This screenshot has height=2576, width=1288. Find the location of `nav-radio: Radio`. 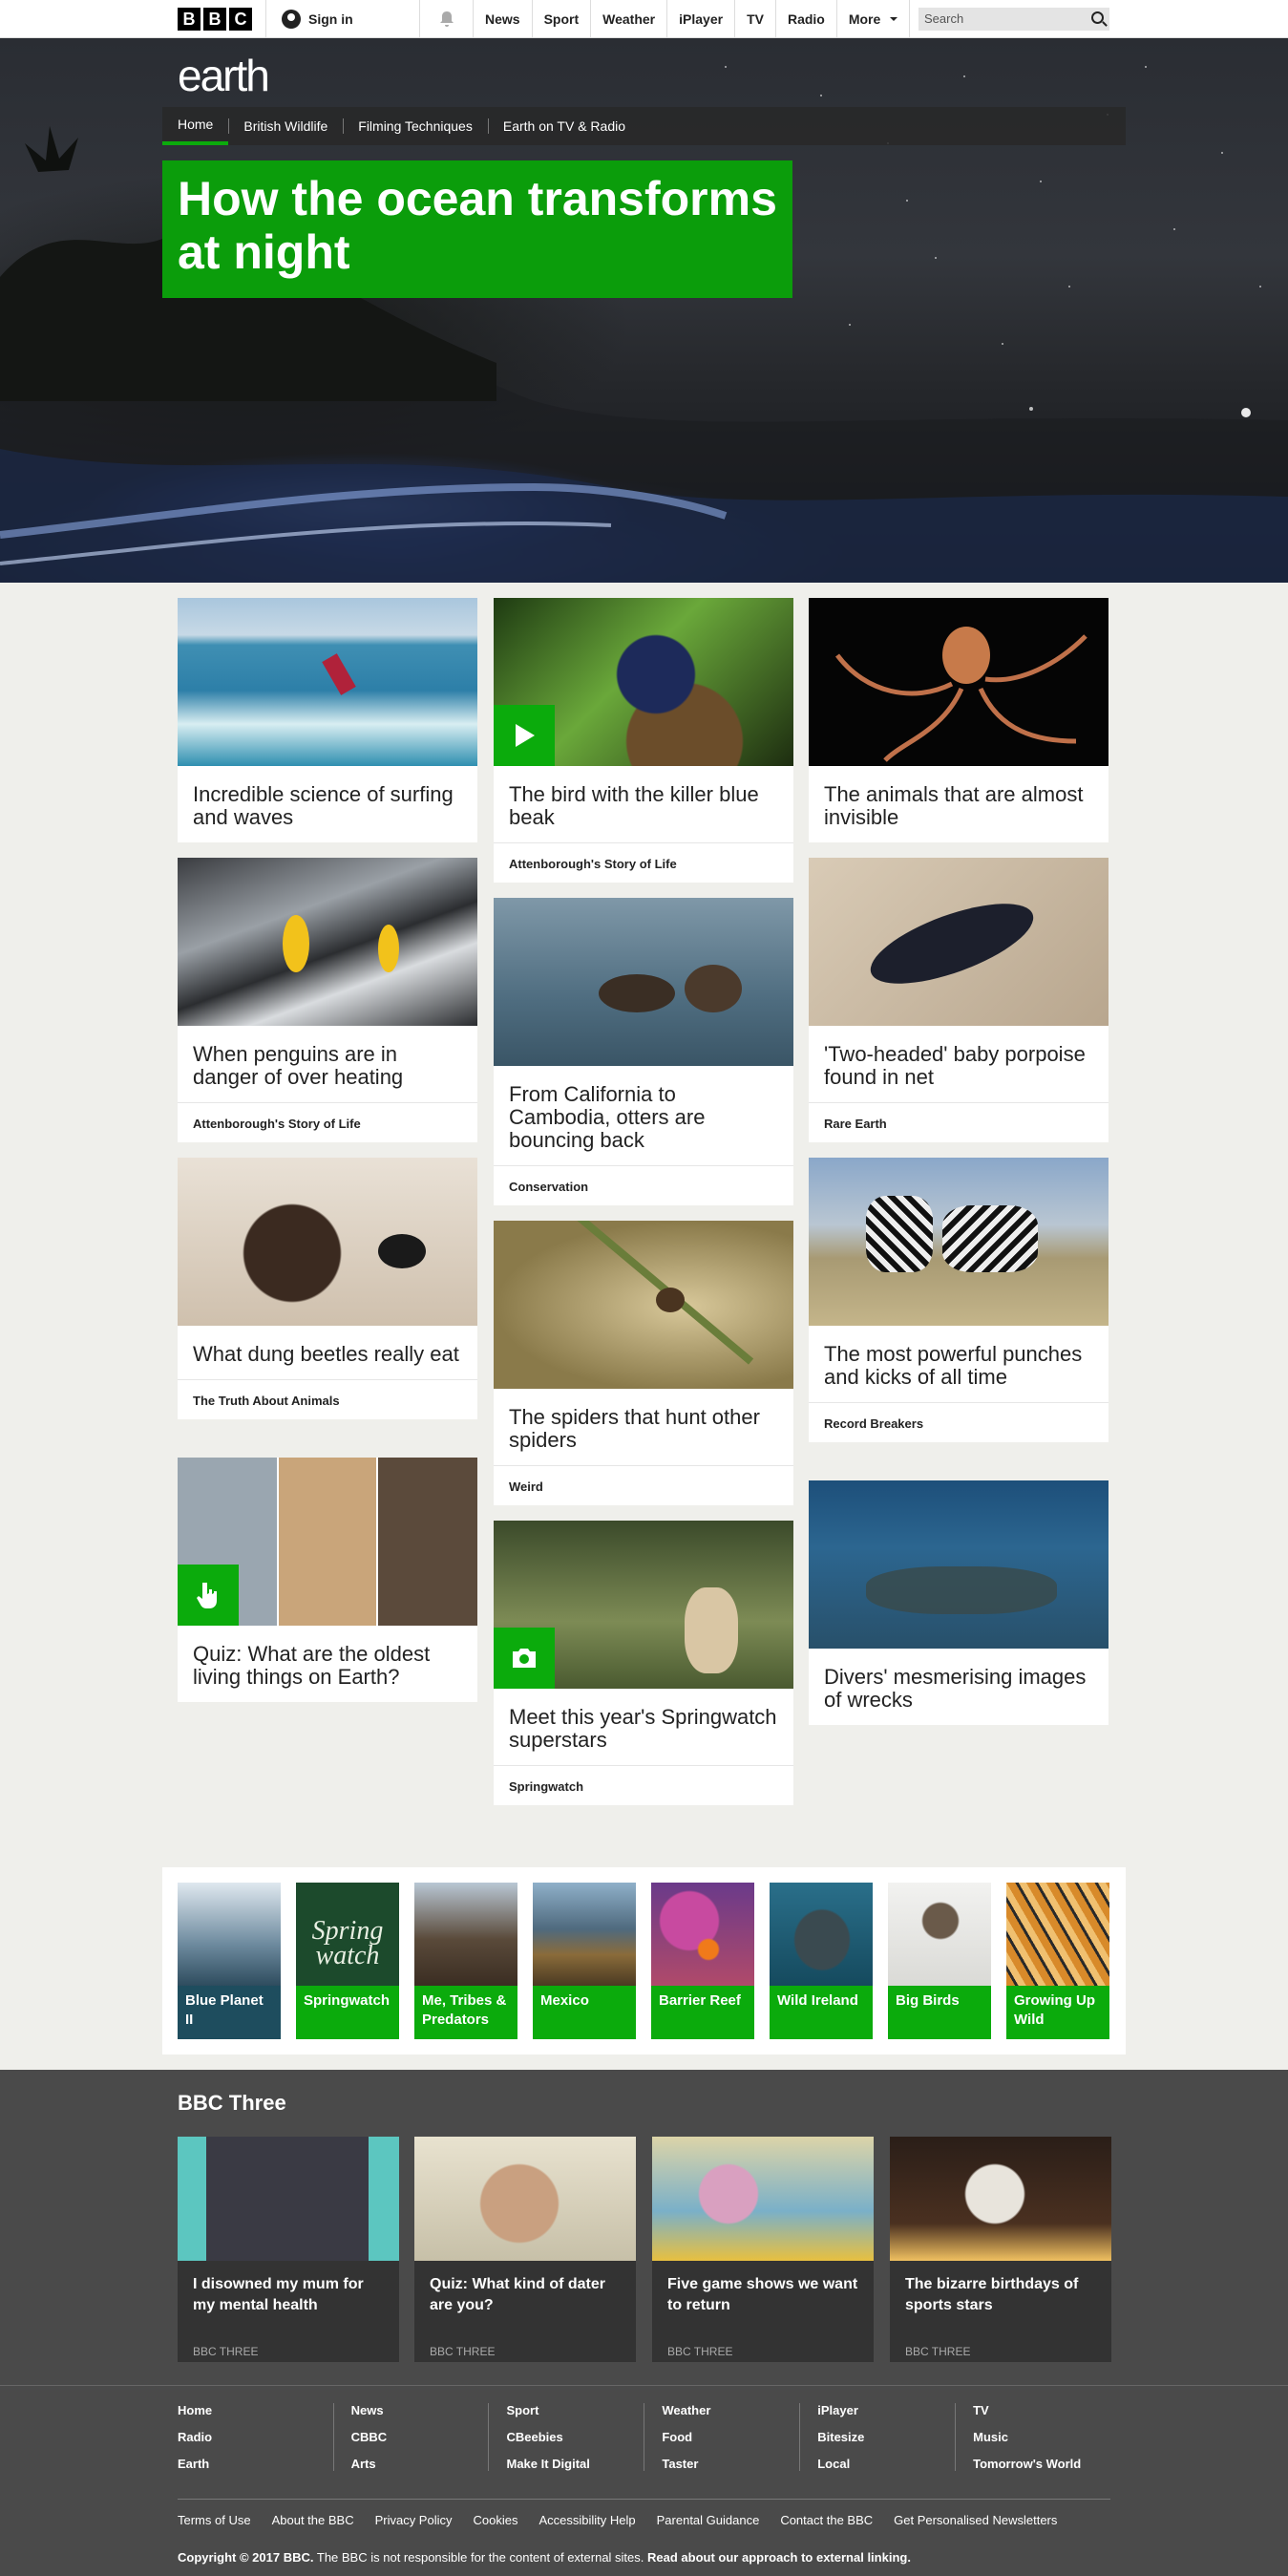

nav-radio: Radio is located at coordinates (806, 19).